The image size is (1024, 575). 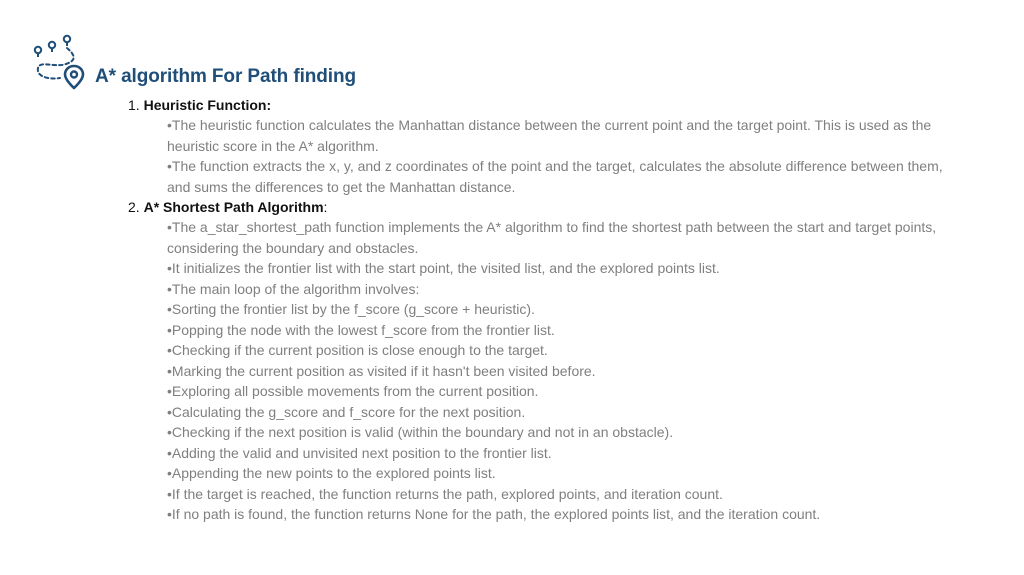 I want to click on section-number: 2., so click(x=134, y=207).